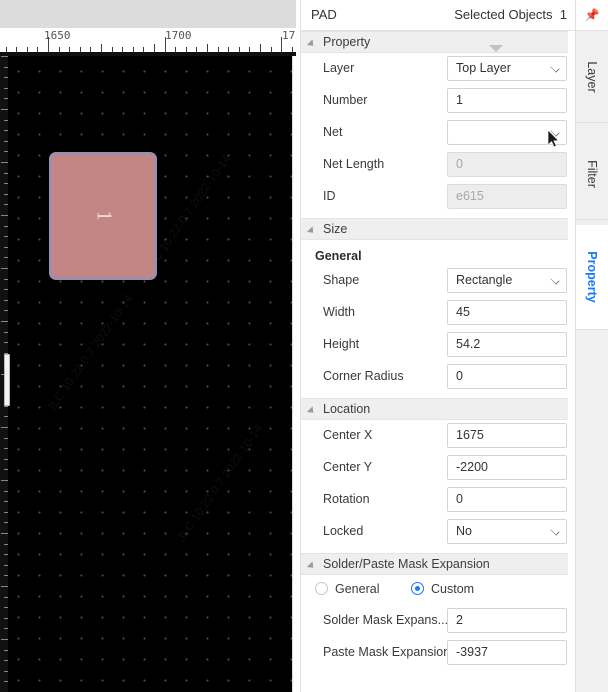  What do you see at coordinates (438, 42) in the screenshot?
I see `section-header-property: Property` at bounding box center [438, 42].